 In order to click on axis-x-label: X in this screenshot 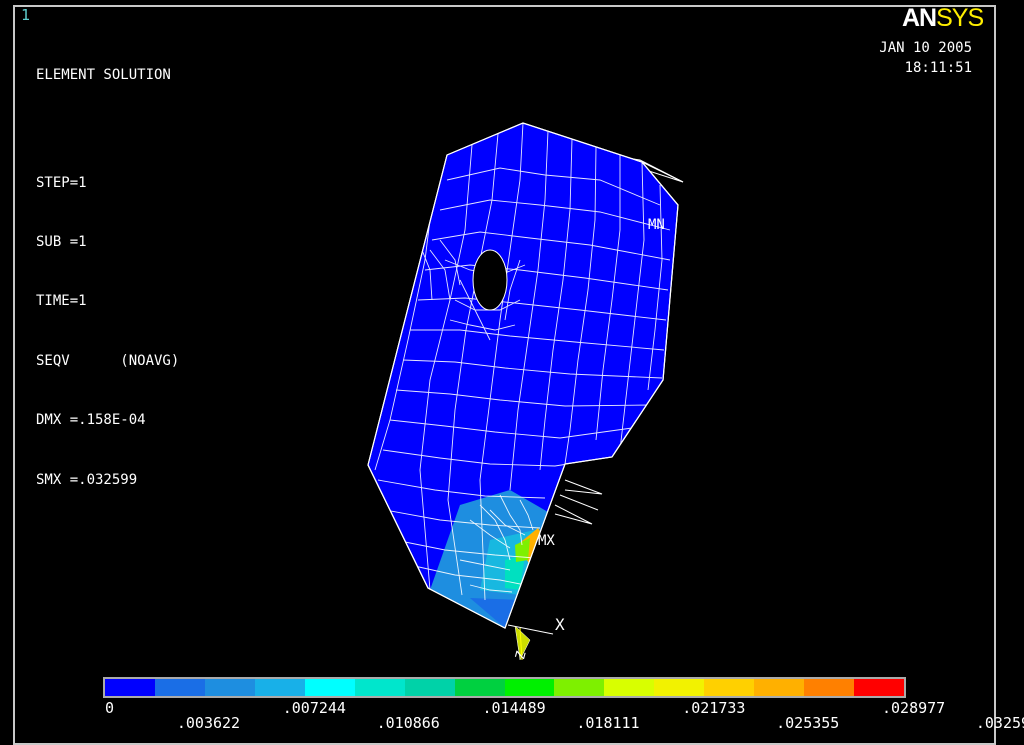, I will do `click(560, 624)`.